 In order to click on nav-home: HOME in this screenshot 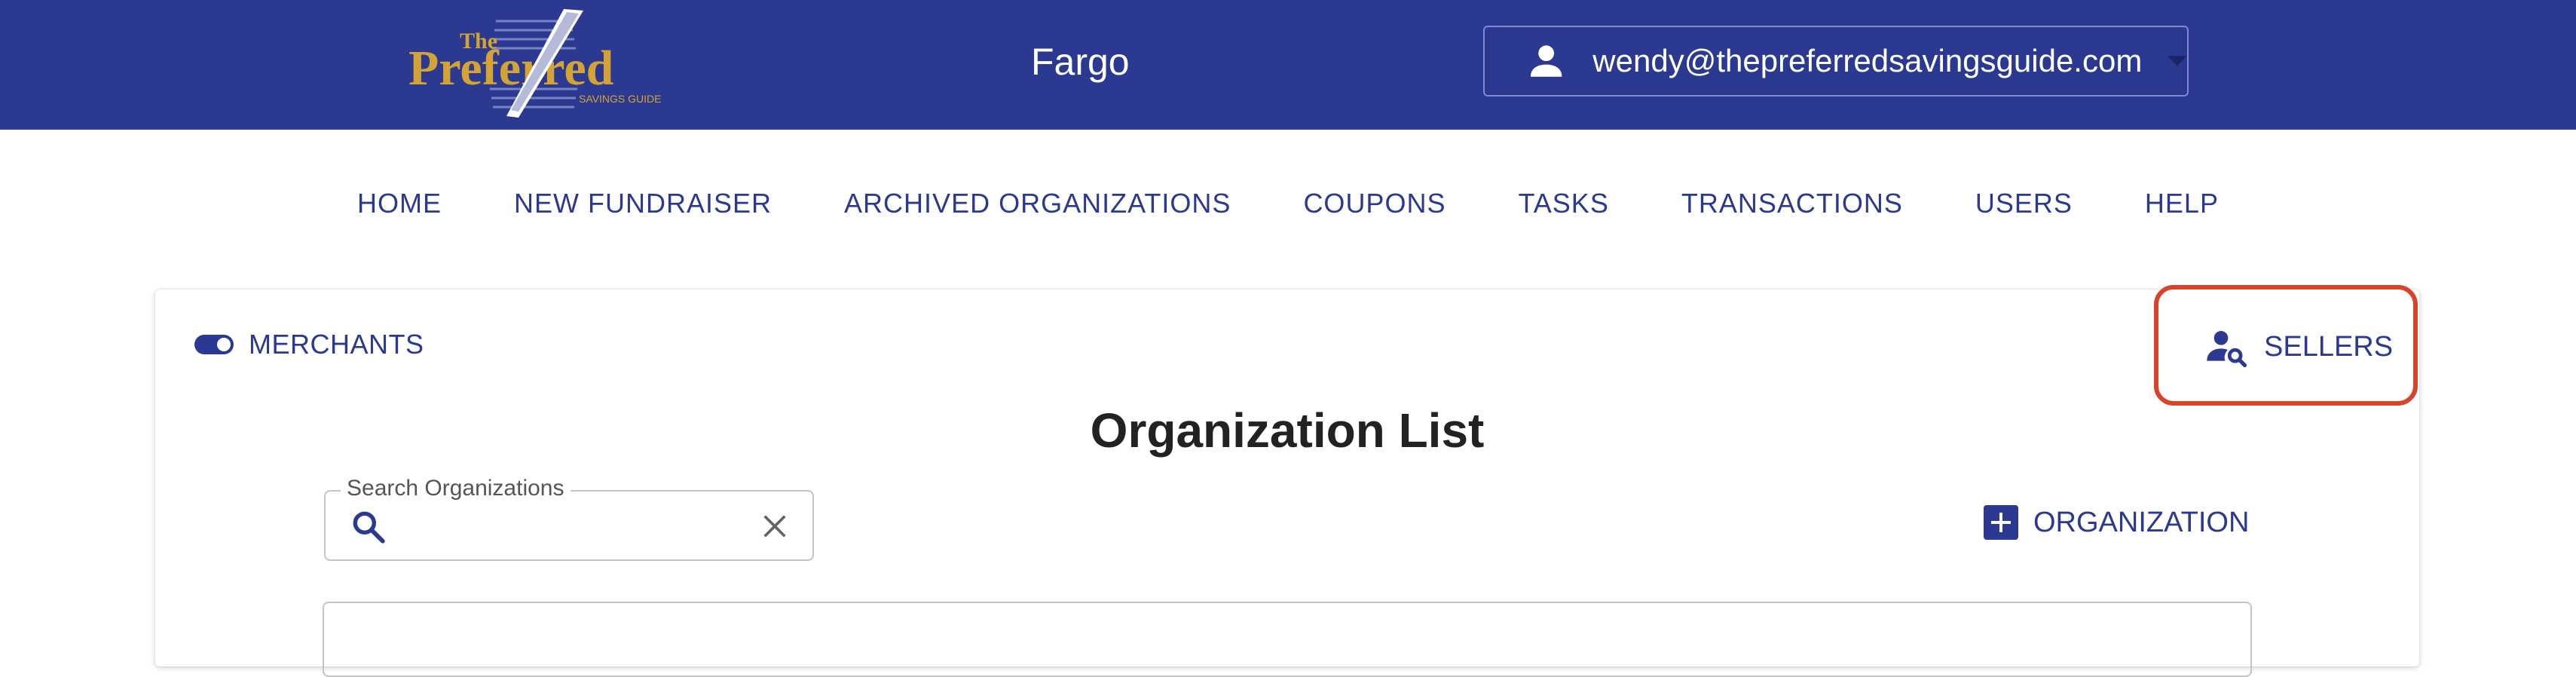, I will do `click(399, 204)`.